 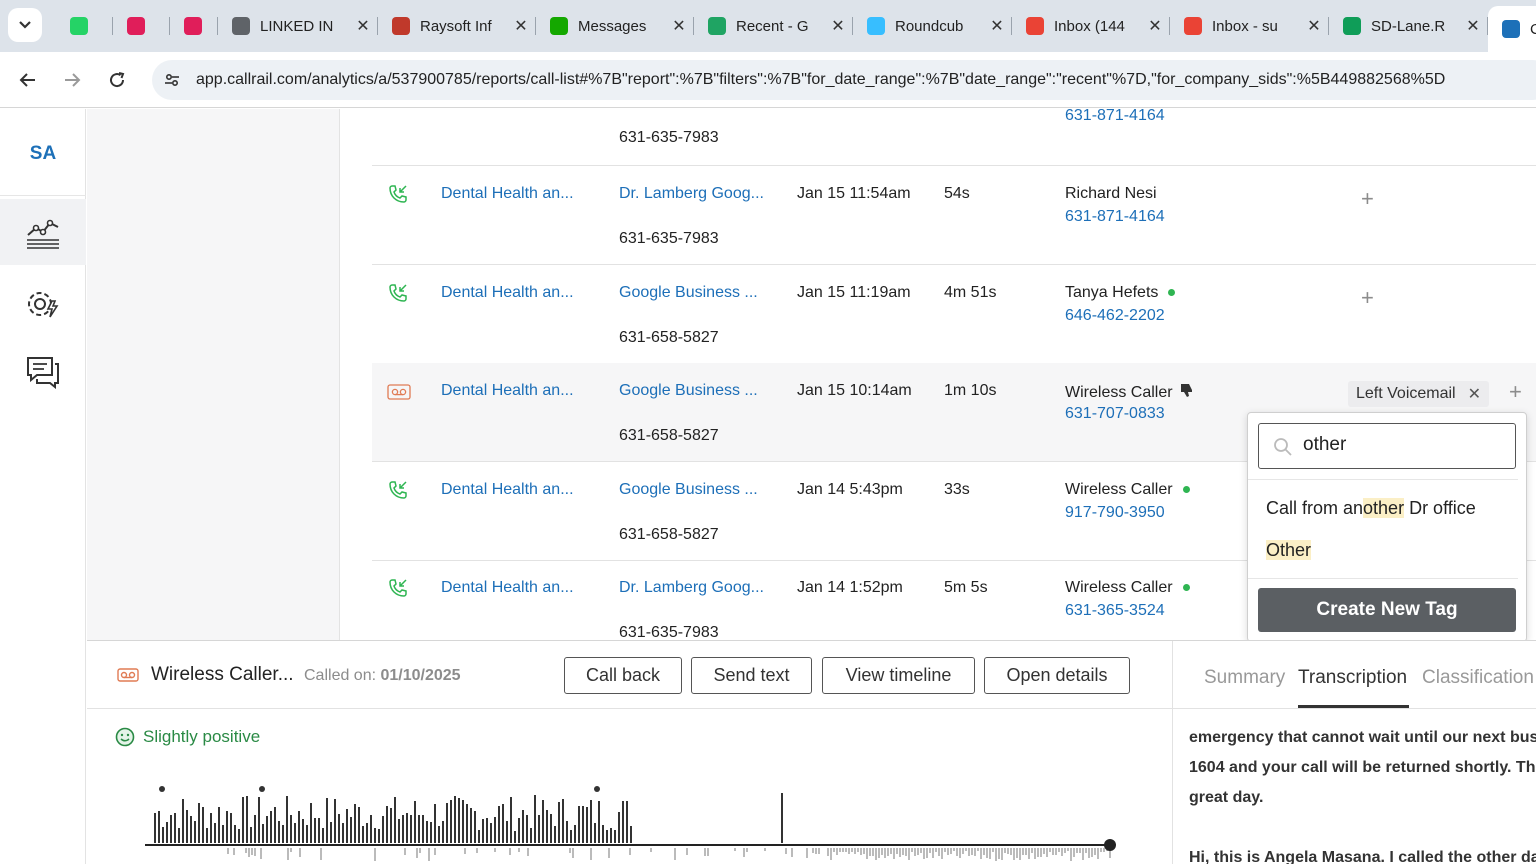 What do you see at coordinates (1119, 587) in the screenshot?
I see `caller-name: Wireless Caller` at bounding box center [1119, 587].